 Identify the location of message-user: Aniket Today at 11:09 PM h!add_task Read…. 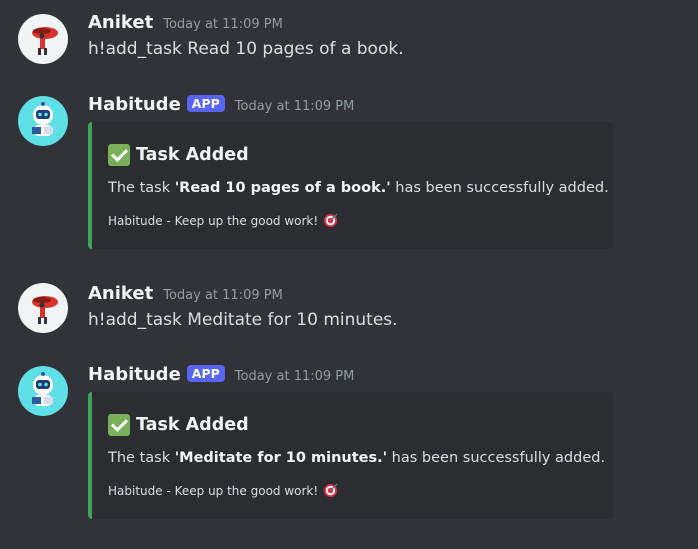
(349, 42).